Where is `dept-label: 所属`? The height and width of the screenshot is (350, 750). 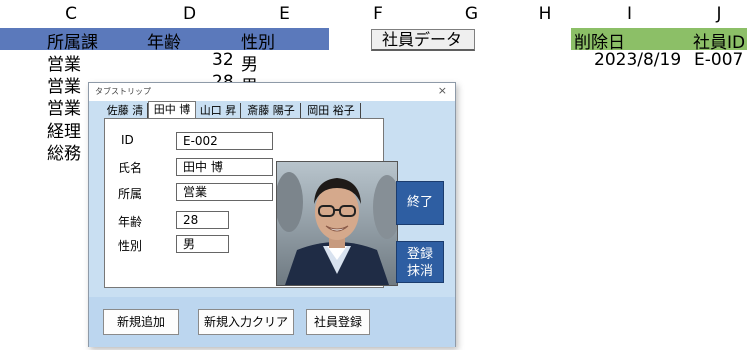 dept-label: 所属 is located at coordinates (130, 194).